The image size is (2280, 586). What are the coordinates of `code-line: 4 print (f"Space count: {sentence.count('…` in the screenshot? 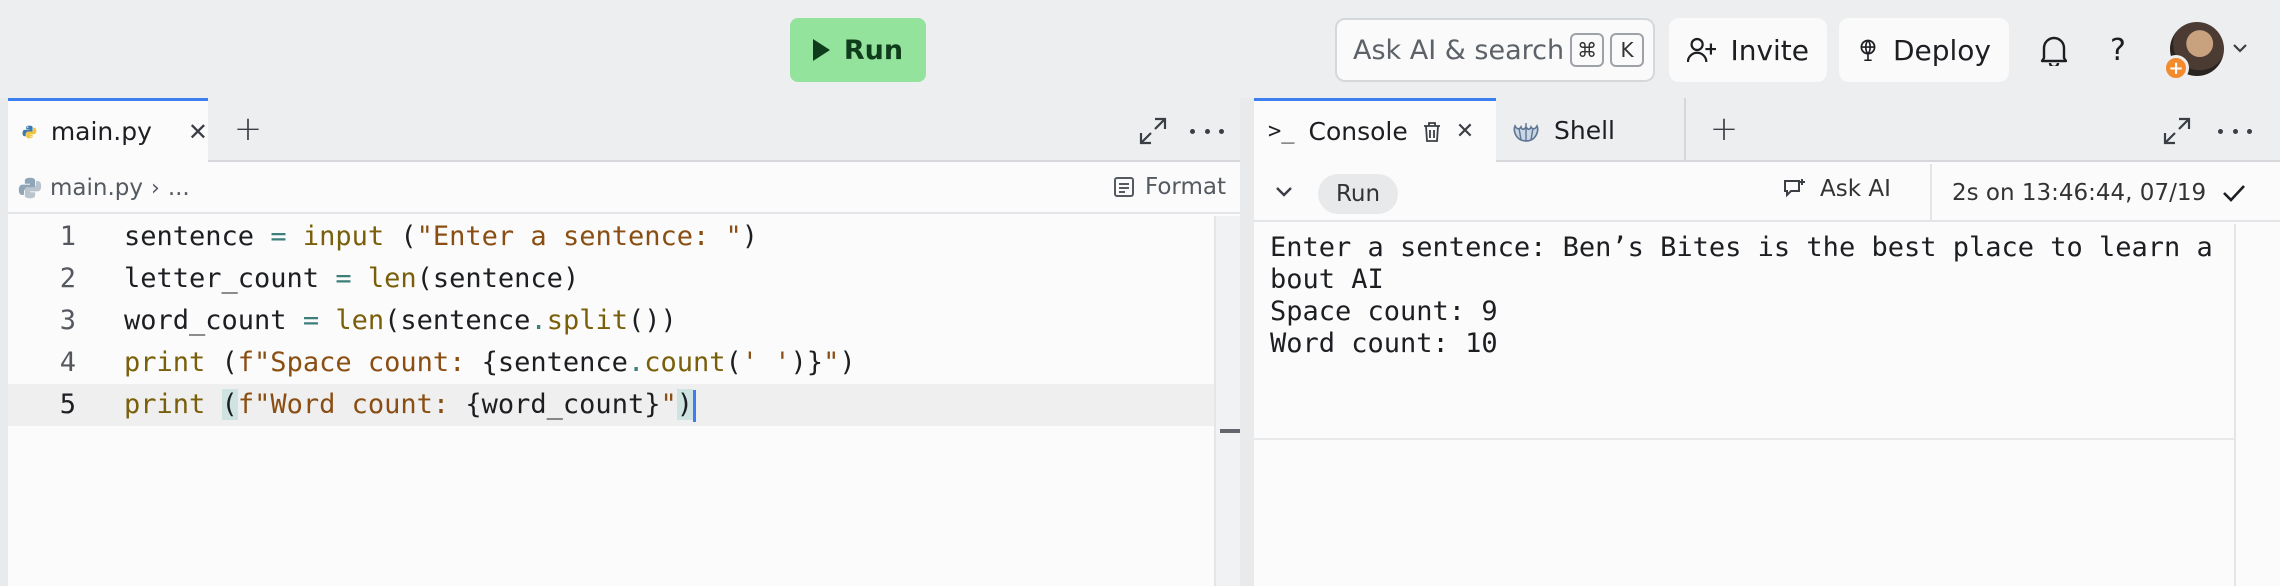 It's located at (611, 363).